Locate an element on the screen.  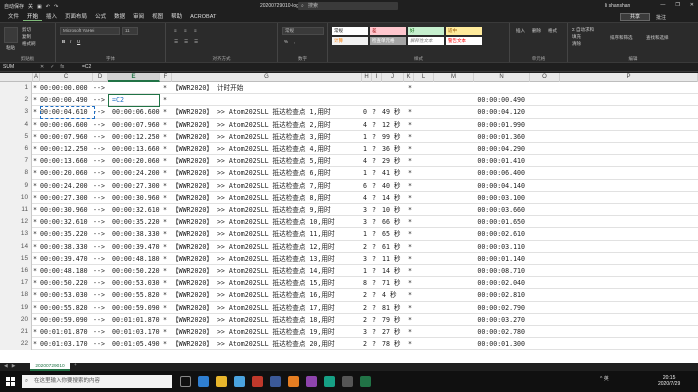
column-header-p: P is located at coordinates (629, 77).